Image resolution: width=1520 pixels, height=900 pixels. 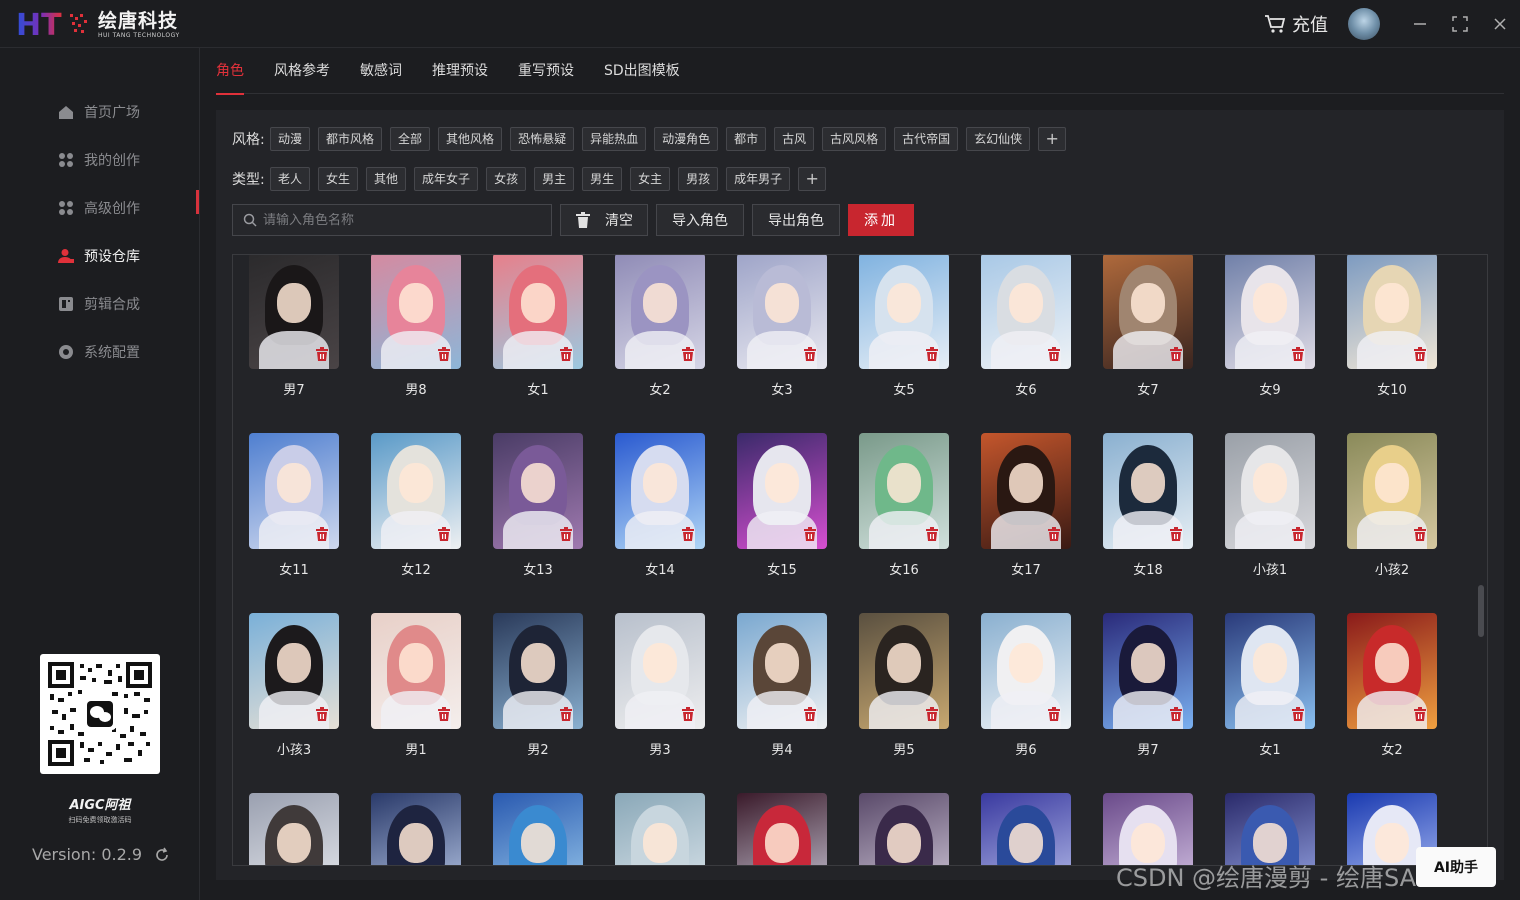 I want to click on style-filter-chip: 异能热血, so click(x=614, y=139).